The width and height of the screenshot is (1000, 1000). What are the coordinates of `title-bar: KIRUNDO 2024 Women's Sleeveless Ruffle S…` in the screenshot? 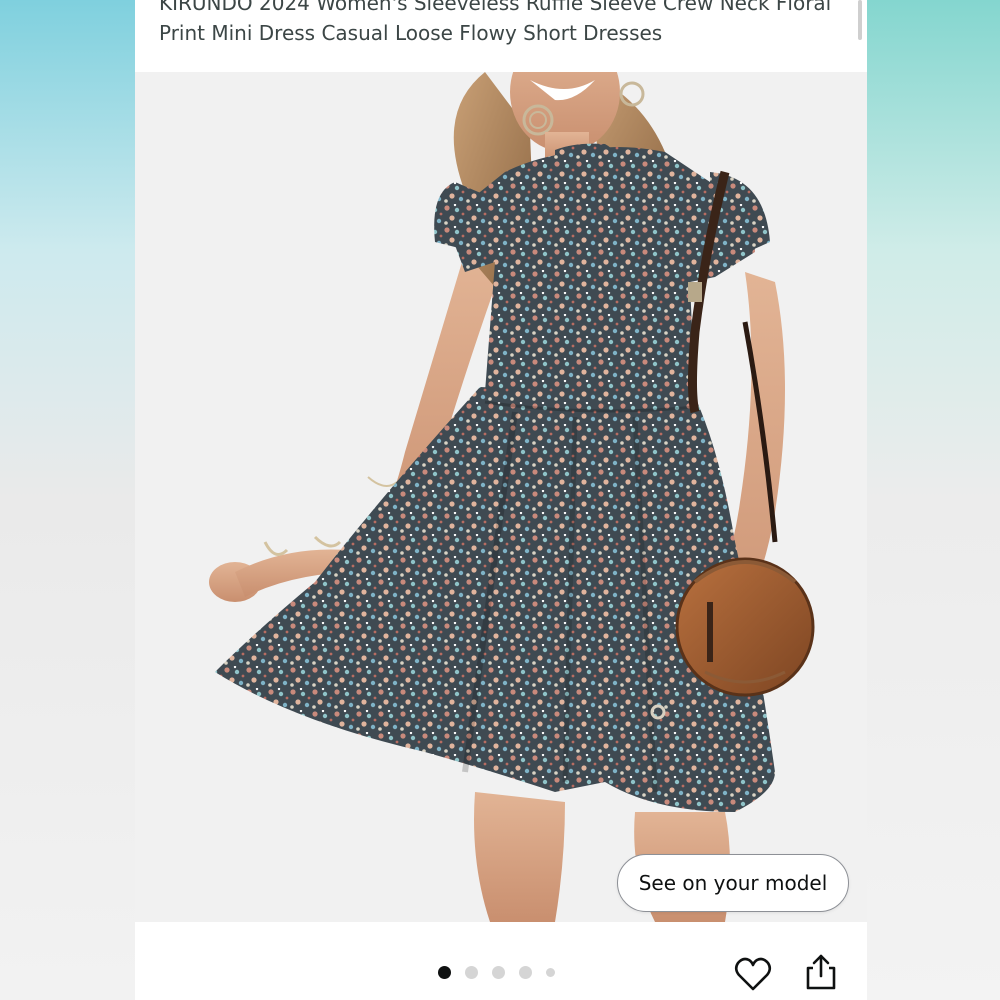 It's located at (501, 36).